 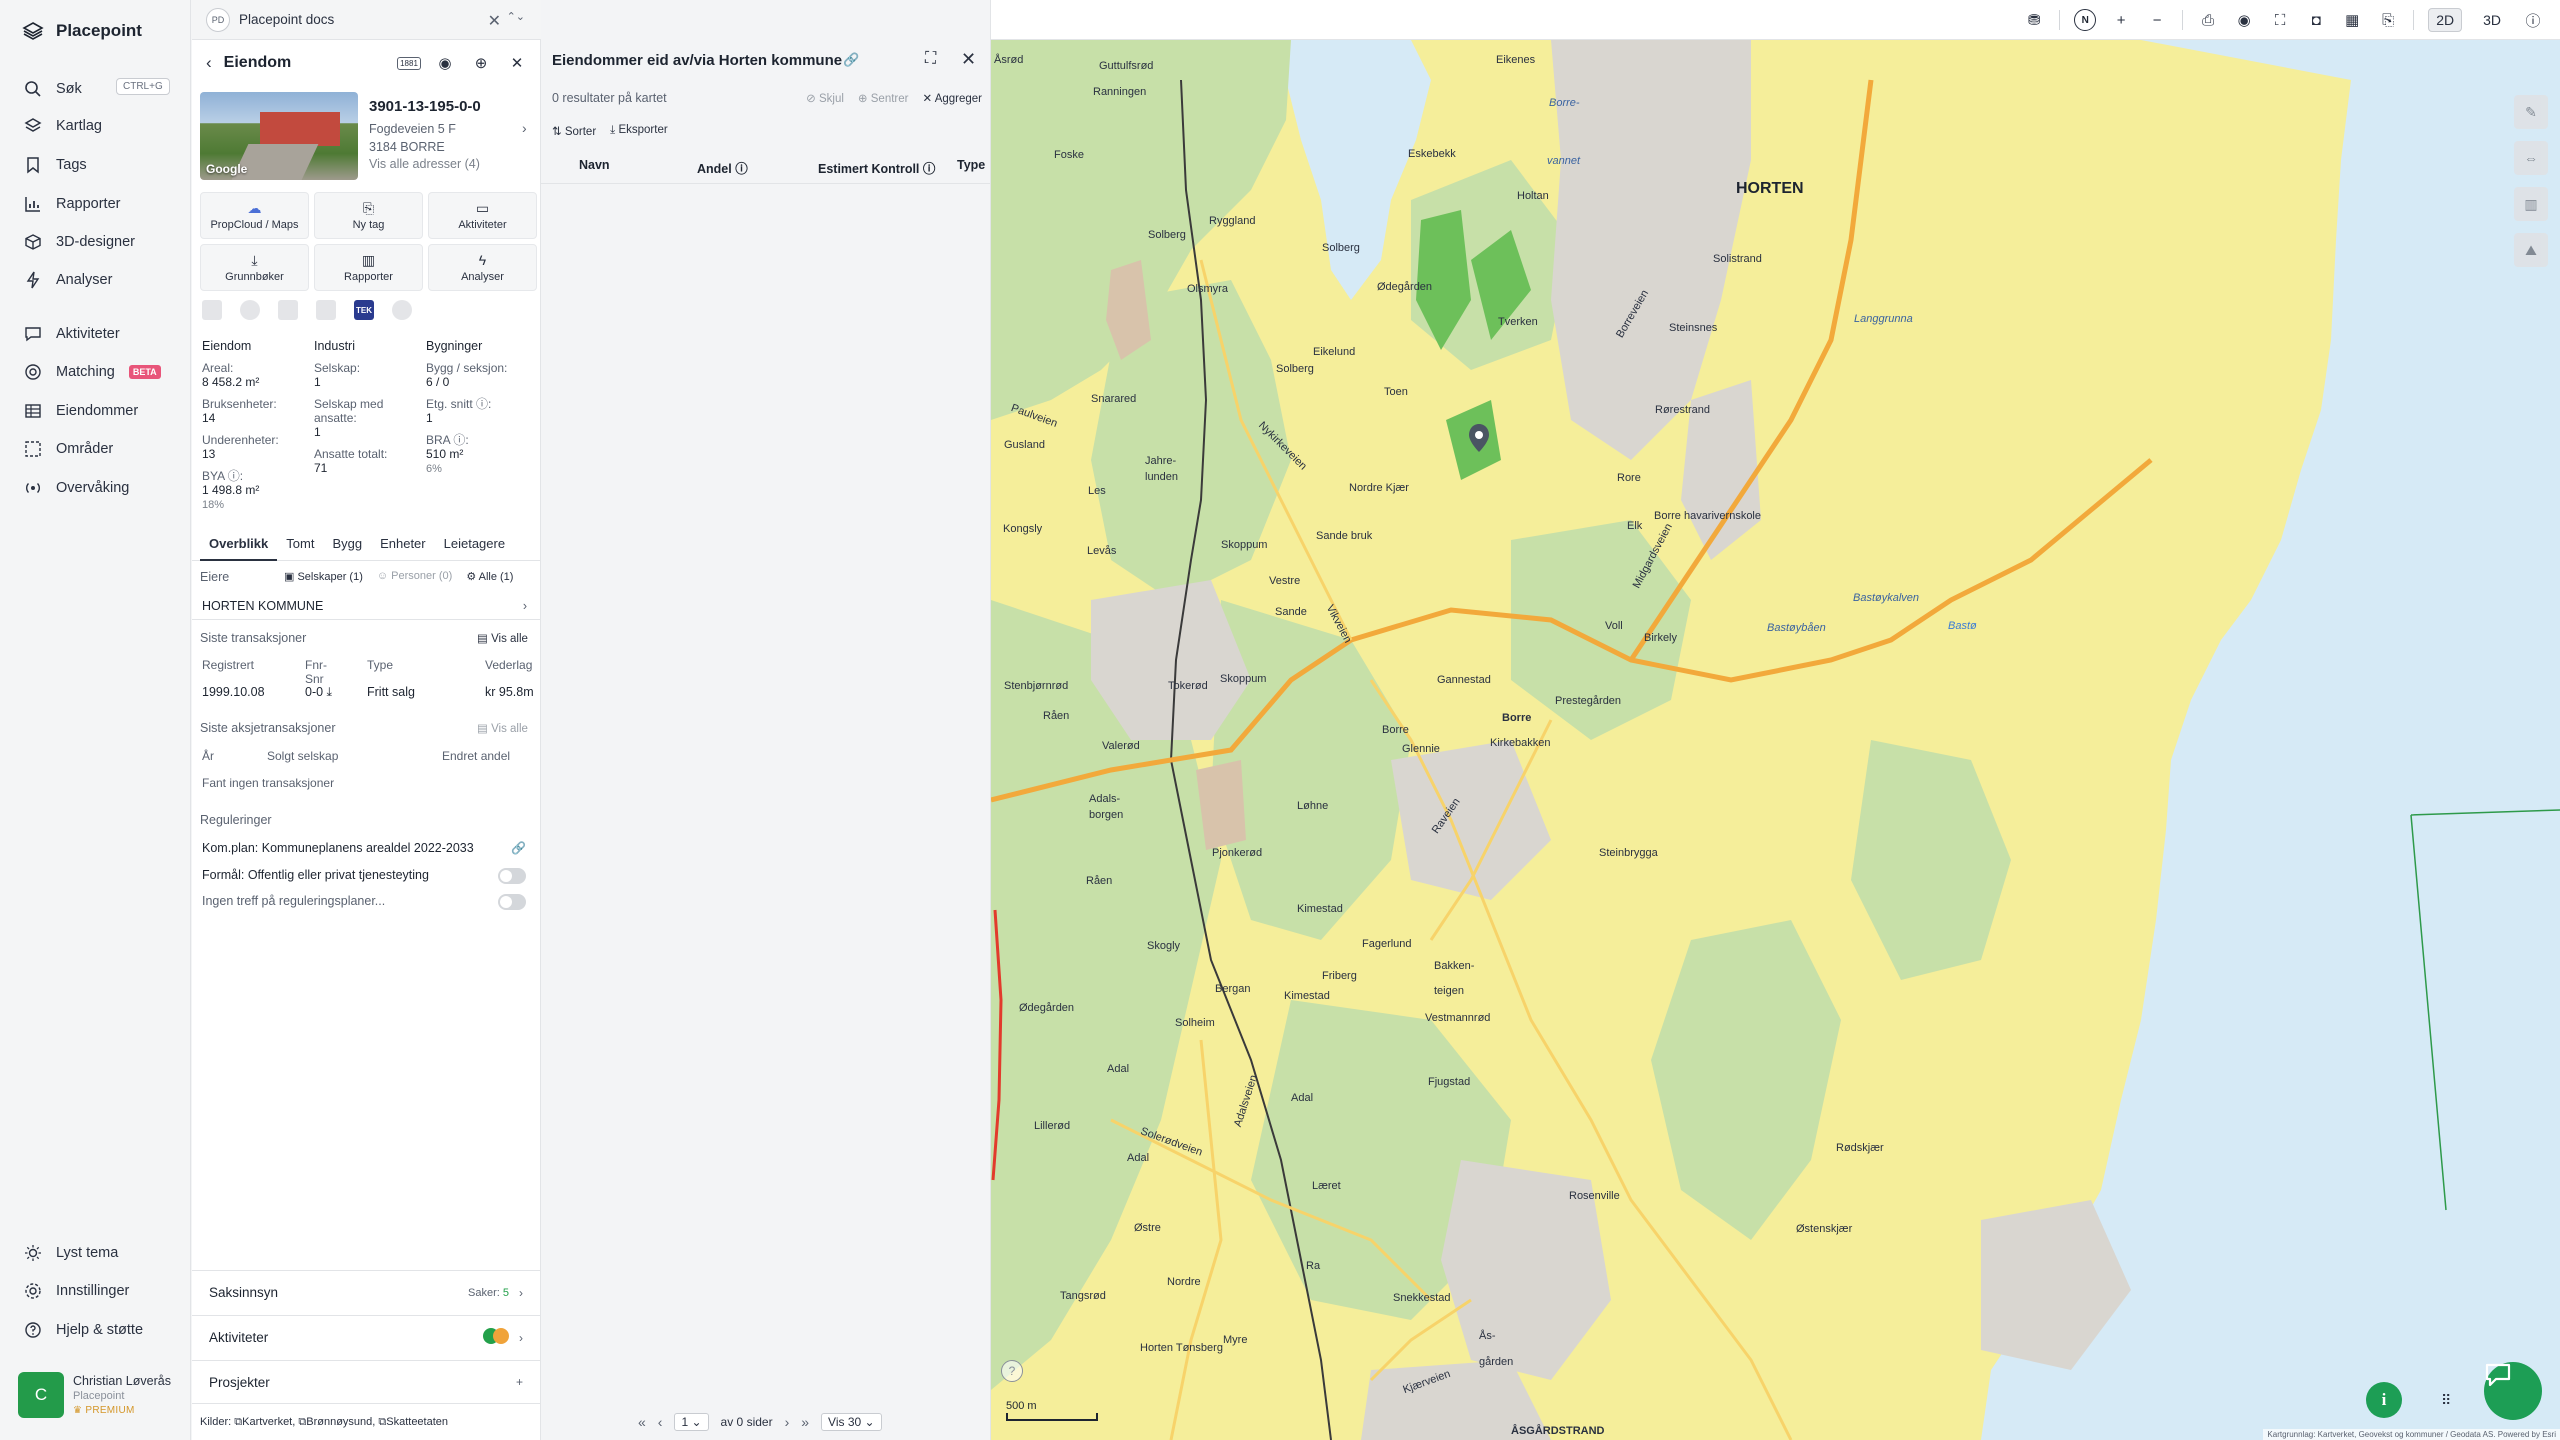 What do you see at coordinates (1012, 1371) in the screenshot?
I see `help-icon: ?` at bounding box center [1012, 1371].